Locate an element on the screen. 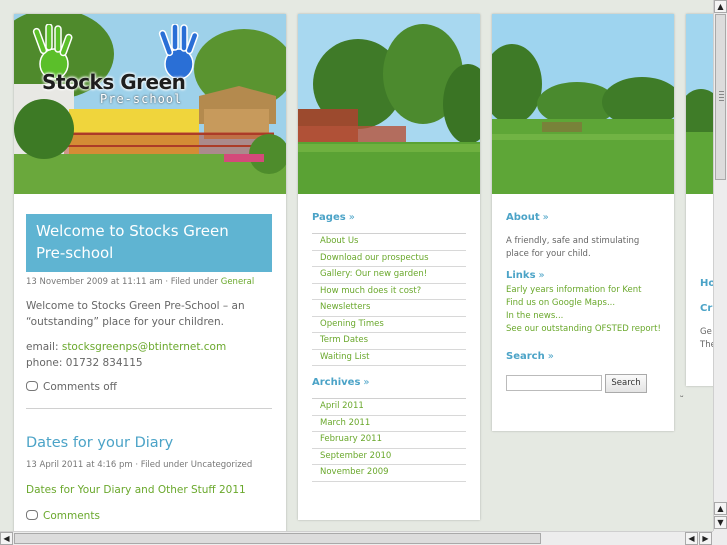 This screenshot has height=545, width=727. post-title-welcome: Welcome to Stocks Green Pre-school is located at coordinates (149, 242).